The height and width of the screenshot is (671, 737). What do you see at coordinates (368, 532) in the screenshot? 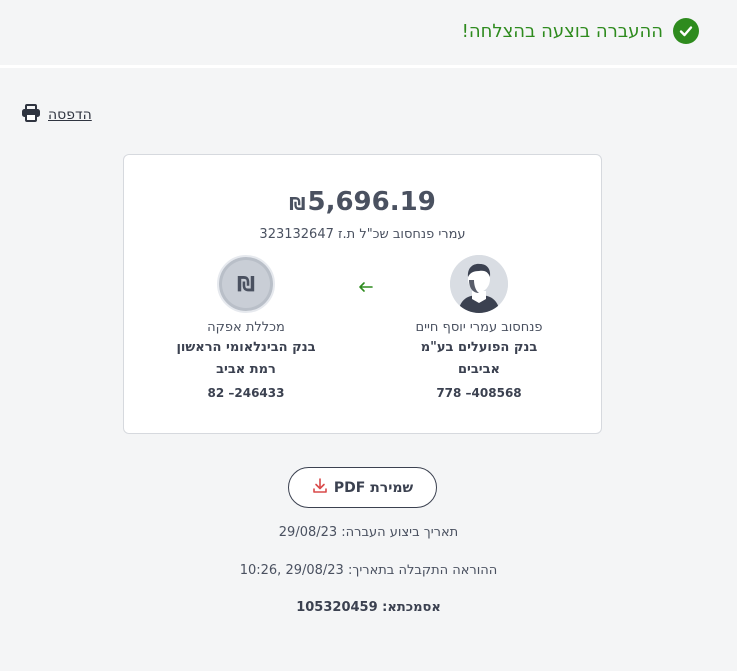
I see `execution-date: תאריך ביצוע העברה: 29/08/23` at bounding box center [368, 532].